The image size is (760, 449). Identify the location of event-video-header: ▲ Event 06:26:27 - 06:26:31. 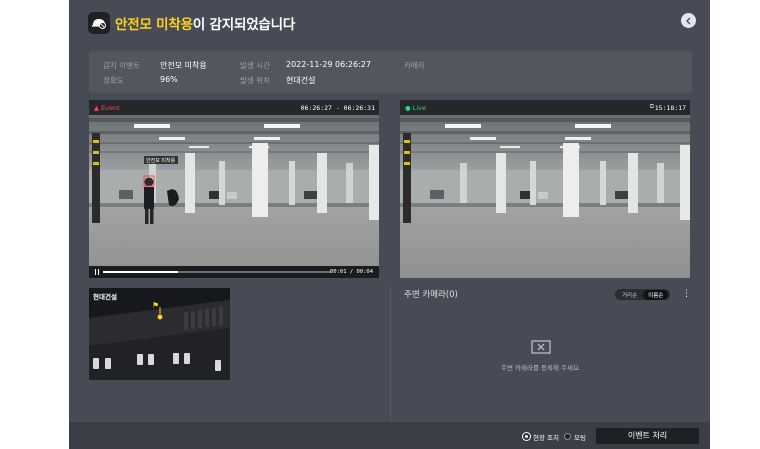
(234, 107).